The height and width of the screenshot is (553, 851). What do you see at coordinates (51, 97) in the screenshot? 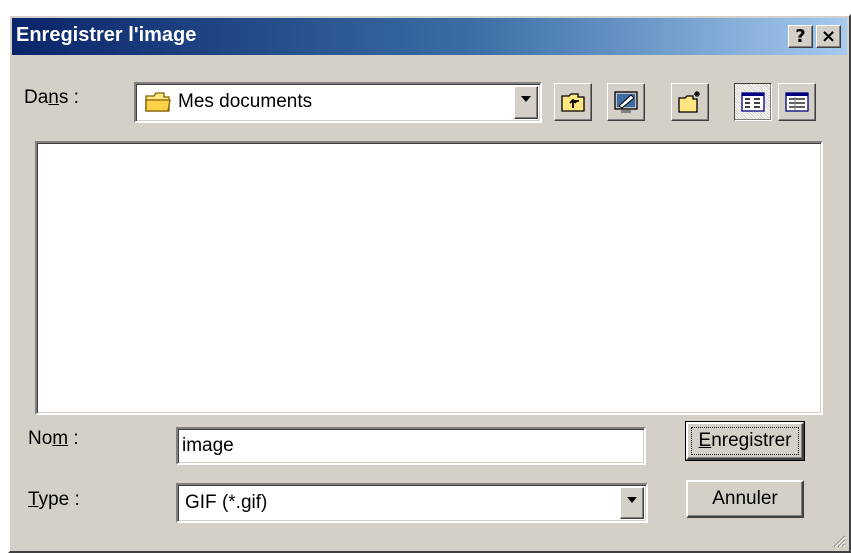
I see `location-label: Dans :` at bounding box center [51, 97].